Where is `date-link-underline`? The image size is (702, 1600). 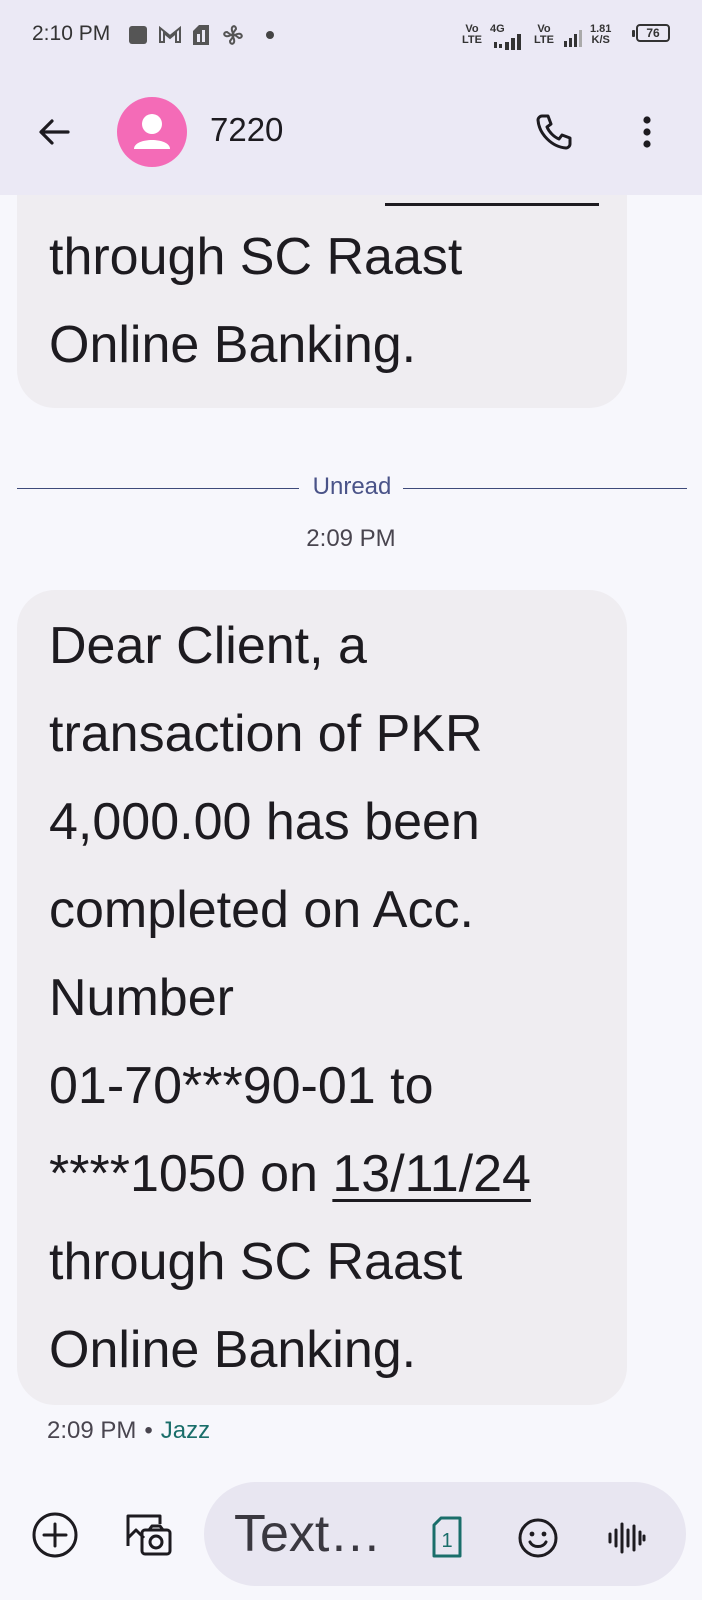 date-link-underline is located at coordinates (492, 204).